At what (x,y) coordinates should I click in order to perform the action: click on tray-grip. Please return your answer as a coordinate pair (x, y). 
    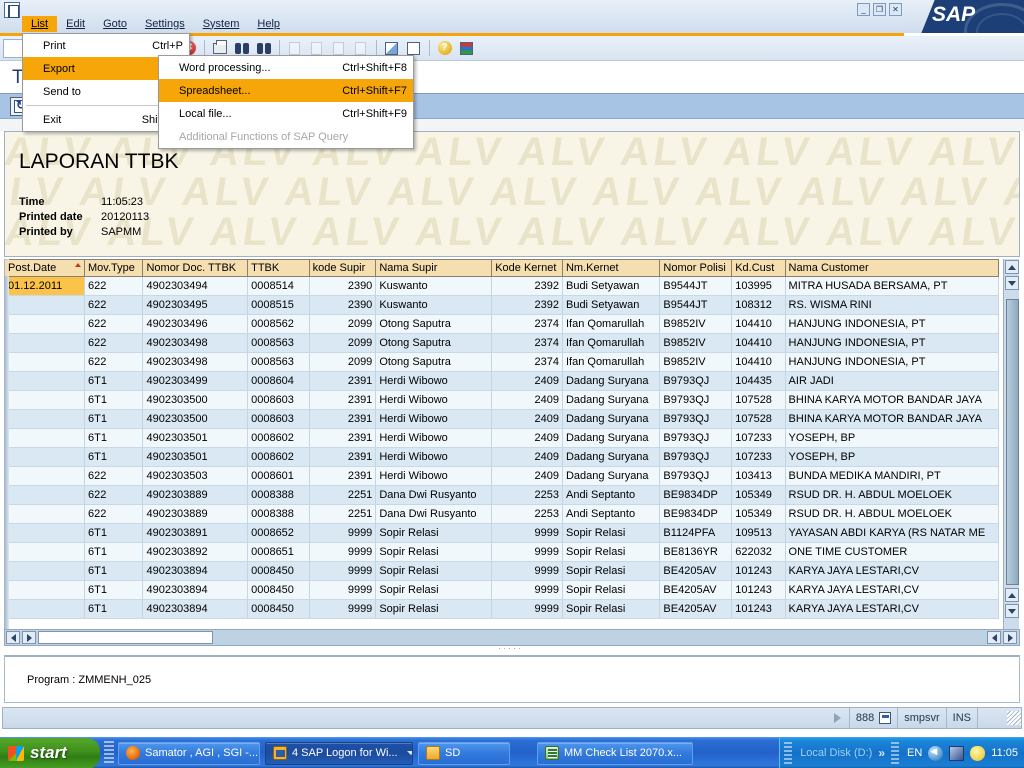
    Looking at the image, I should click on (788, 753).